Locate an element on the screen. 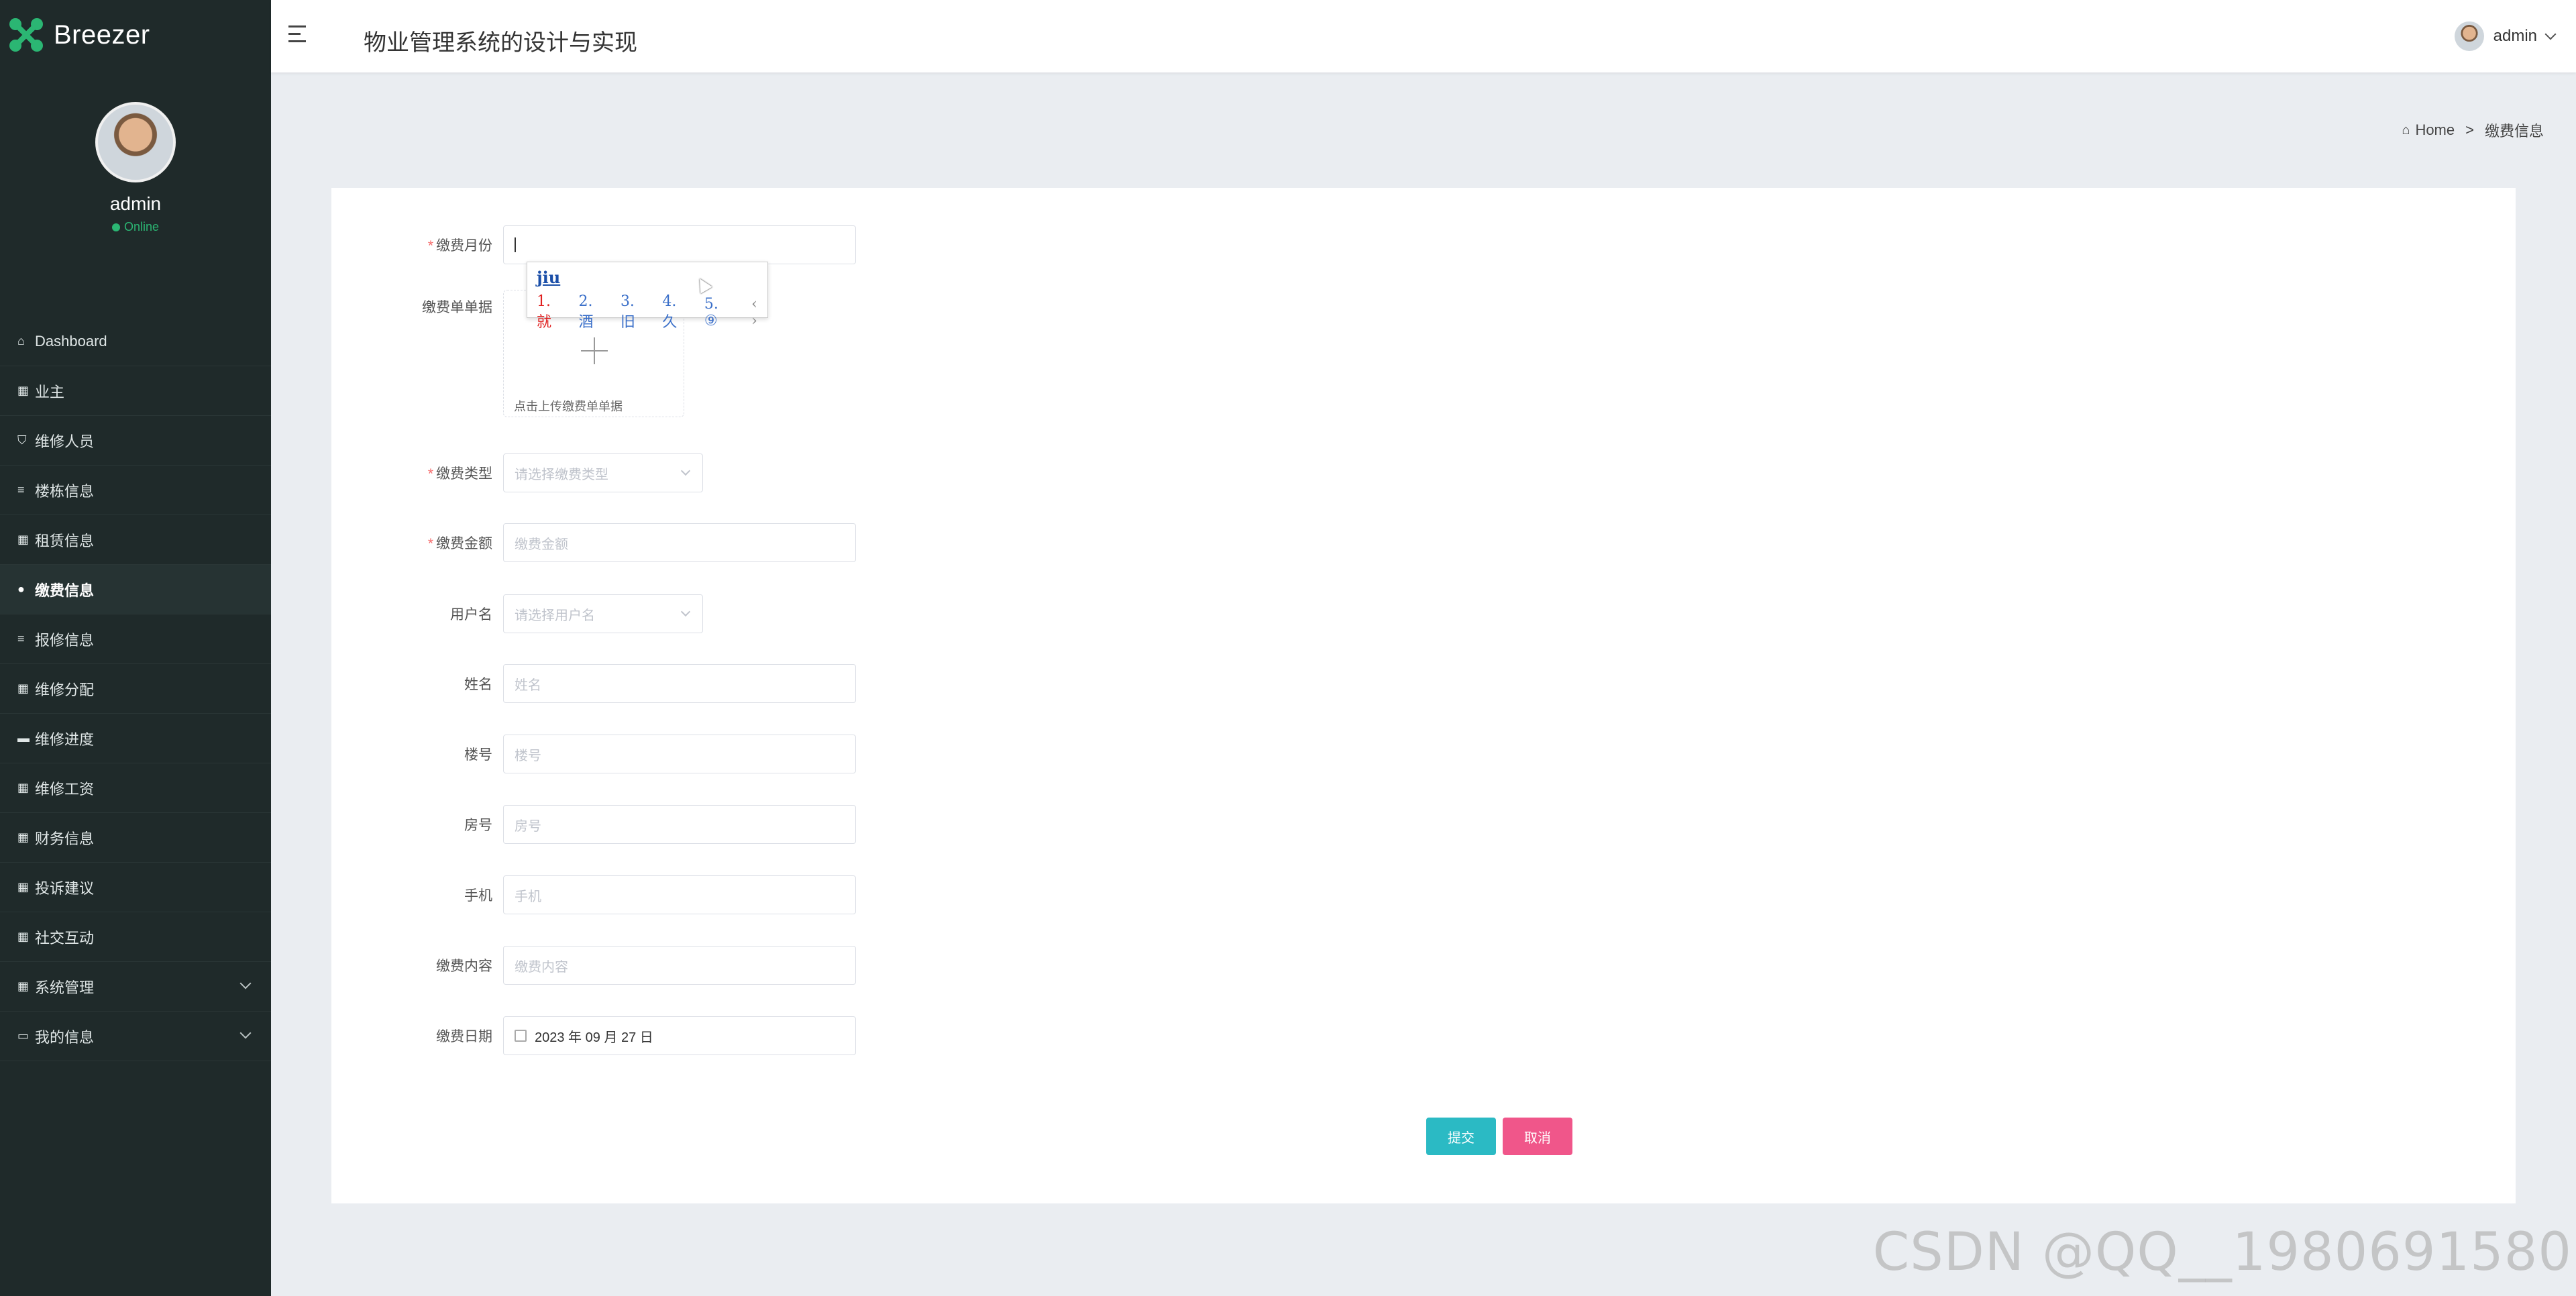 This screenshot has height=1296, width=2576. sidebar-item-repair-assign: ▦ 维修分配 is located at coordinates (135, 689).